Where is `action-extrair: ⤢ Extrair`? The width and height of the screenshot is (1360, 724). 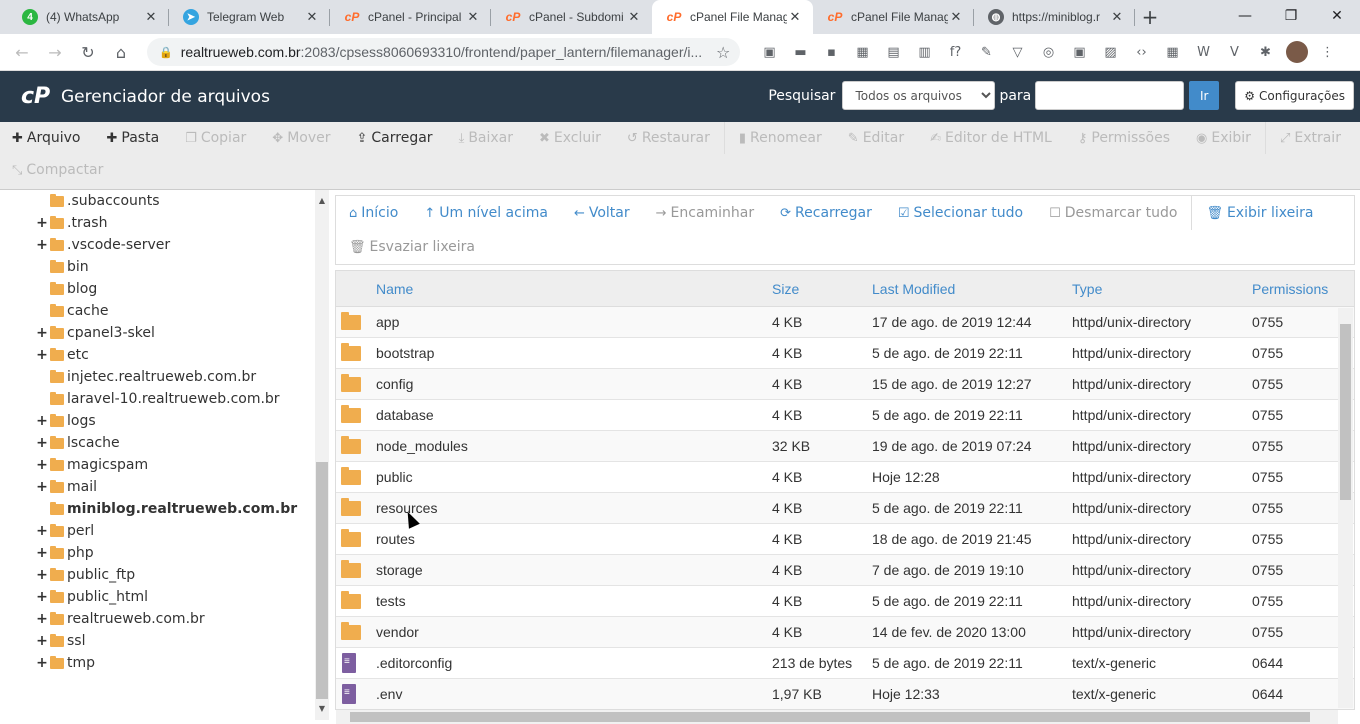 action-extrair: ⤢ Extrair is located at coordinates (1310, 138).